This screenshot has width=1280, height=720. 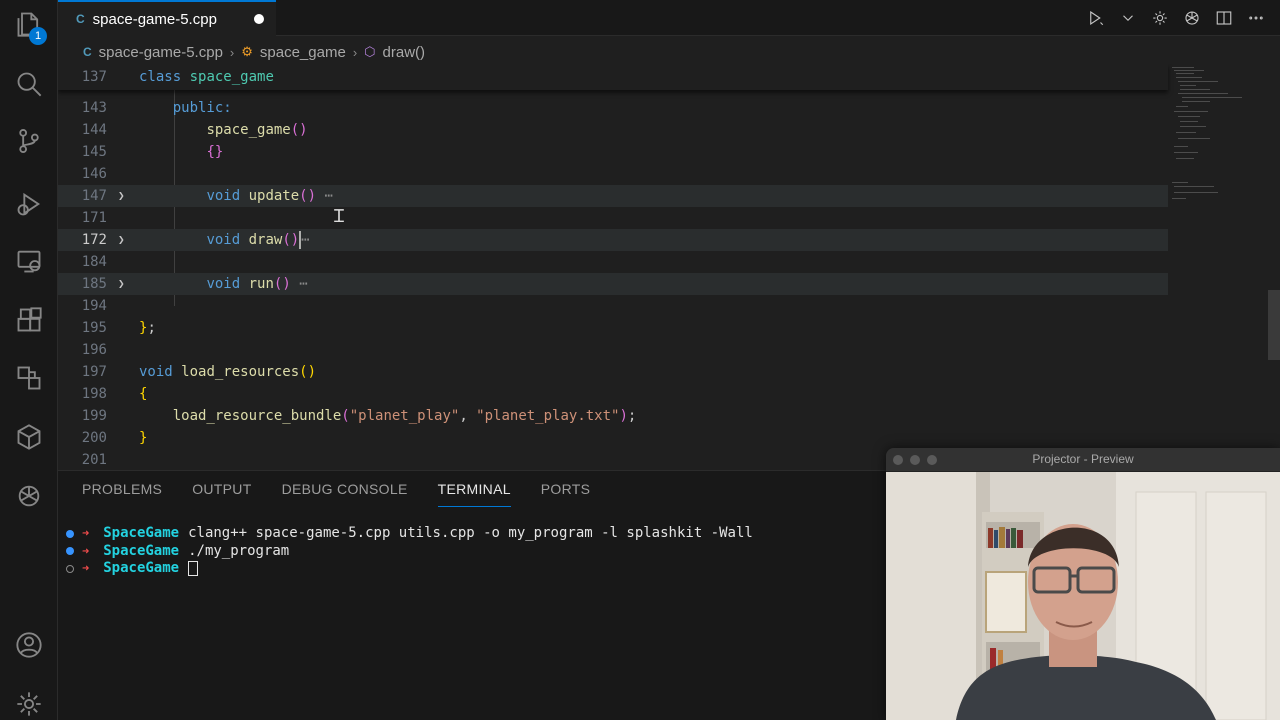 I want to click on settings-icon, so click(x=29, y=704).